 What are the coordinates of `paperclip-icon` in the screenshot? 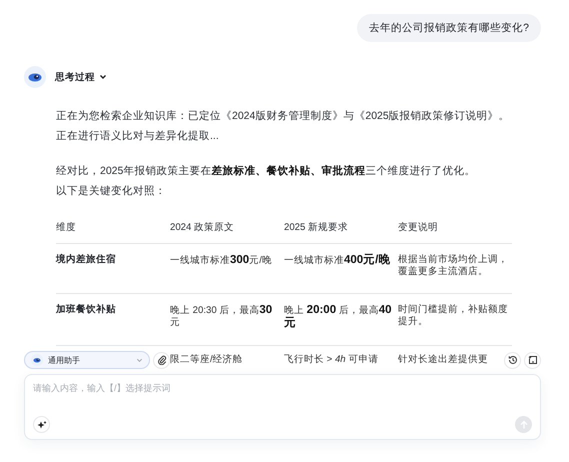 It's located at (161, 360).